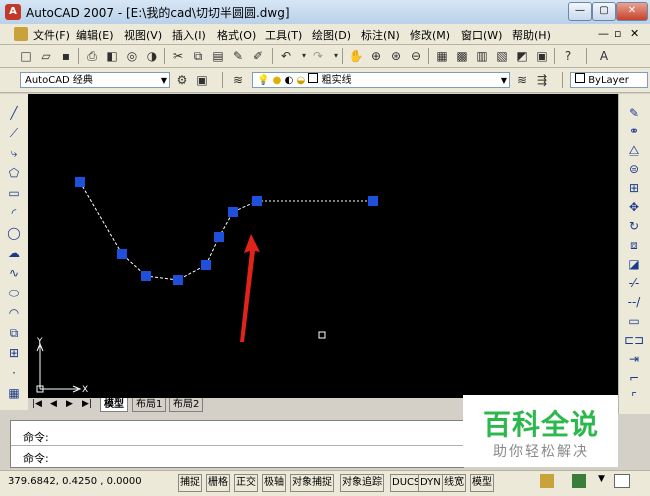  Describe the element at coordinates (218, 56) in the screenshot. I see `paste-icon: ▤` at that location.